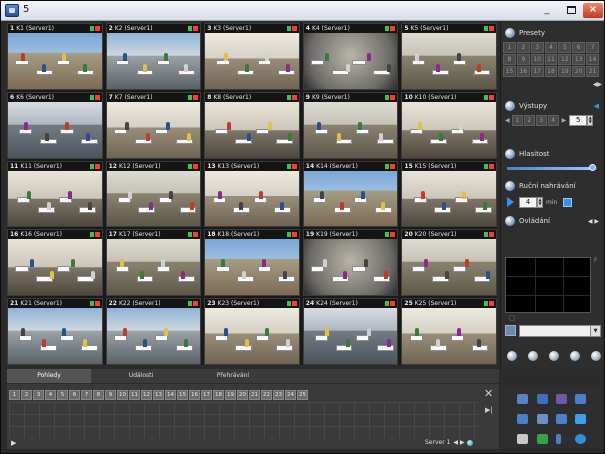 This screenshot has width=605, height=454. Describe the element at coordinates (596, 356) in the screenshot. I see `export-icon` at that location.